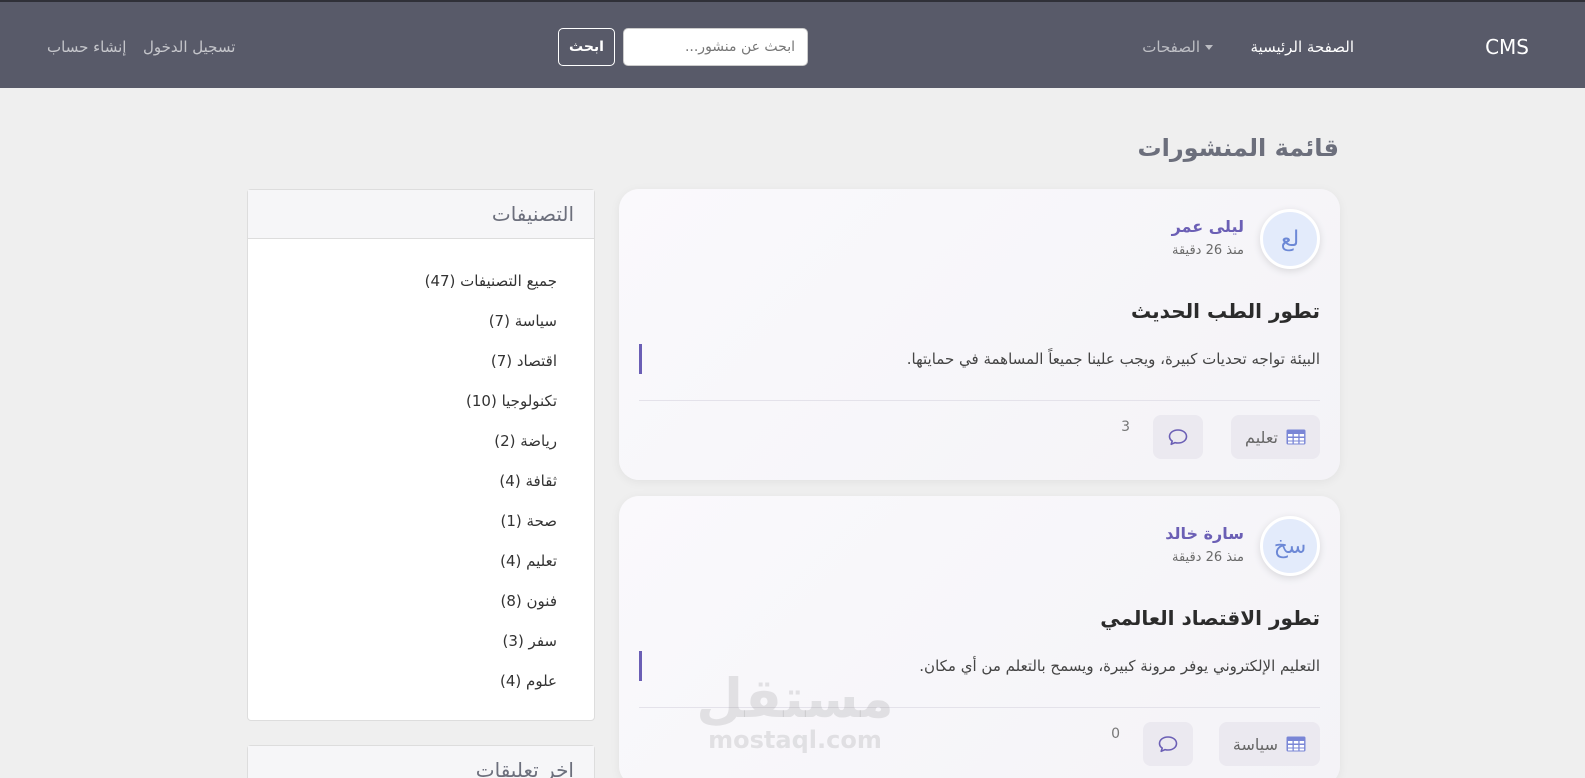 Image resolution: width=1585 pixels, height=778 pixels. Describe the element at coordinates (1204, 533) in the screenshot. I see `post-author: سارة خالد` at that location.